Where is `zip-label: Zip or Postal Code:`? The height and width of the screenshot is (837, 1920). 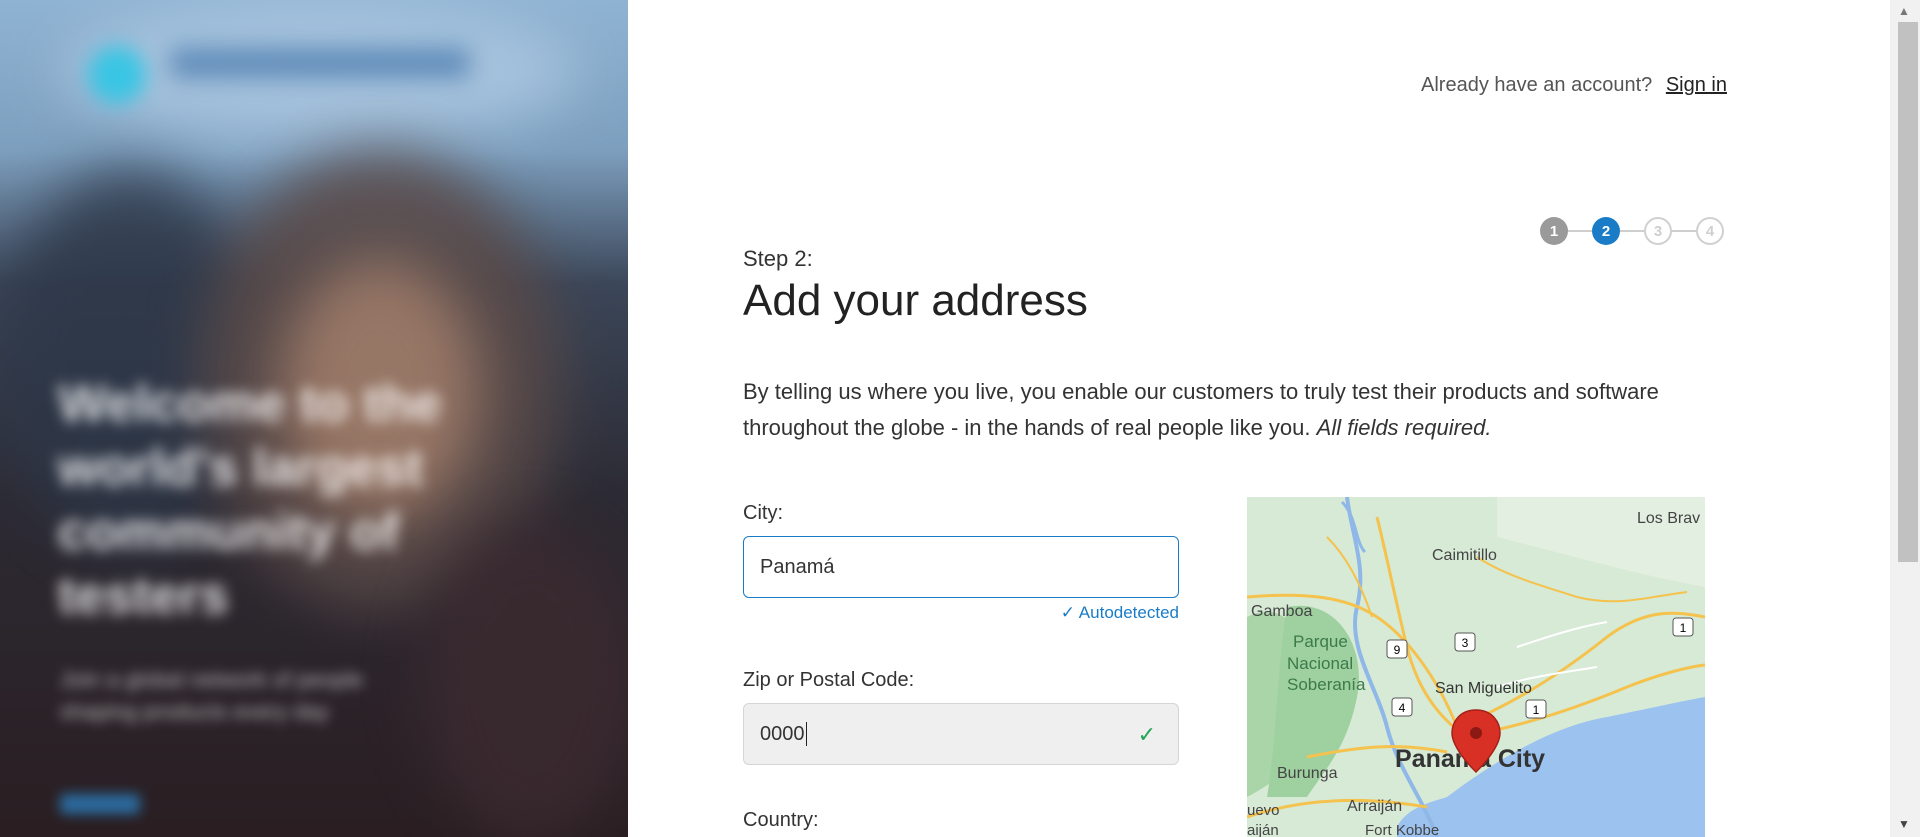
zip-label: Zip or Postal Code: is located at coordinates (829, 680).